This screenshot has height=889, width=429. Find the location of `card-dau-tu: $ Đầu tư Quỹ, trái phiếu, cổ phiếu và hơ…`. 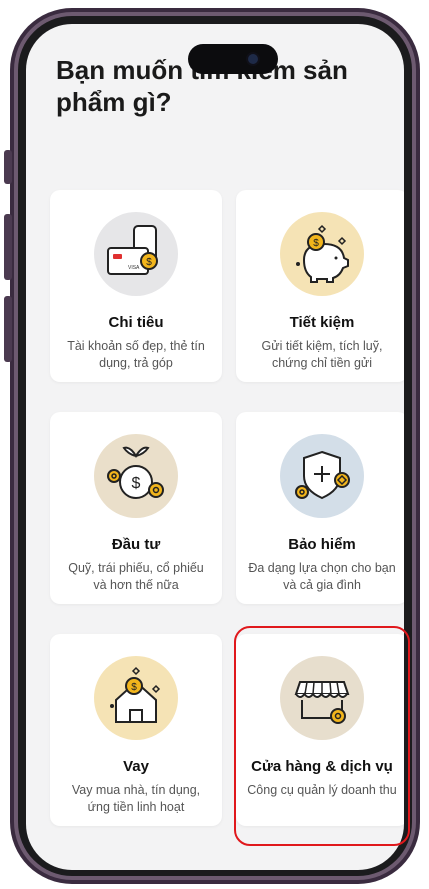

card-dau-tu: $ Đầu tư Quỹ, trái phiếu, cổ phiếu và hơ… is located at coordinates (136, 508).